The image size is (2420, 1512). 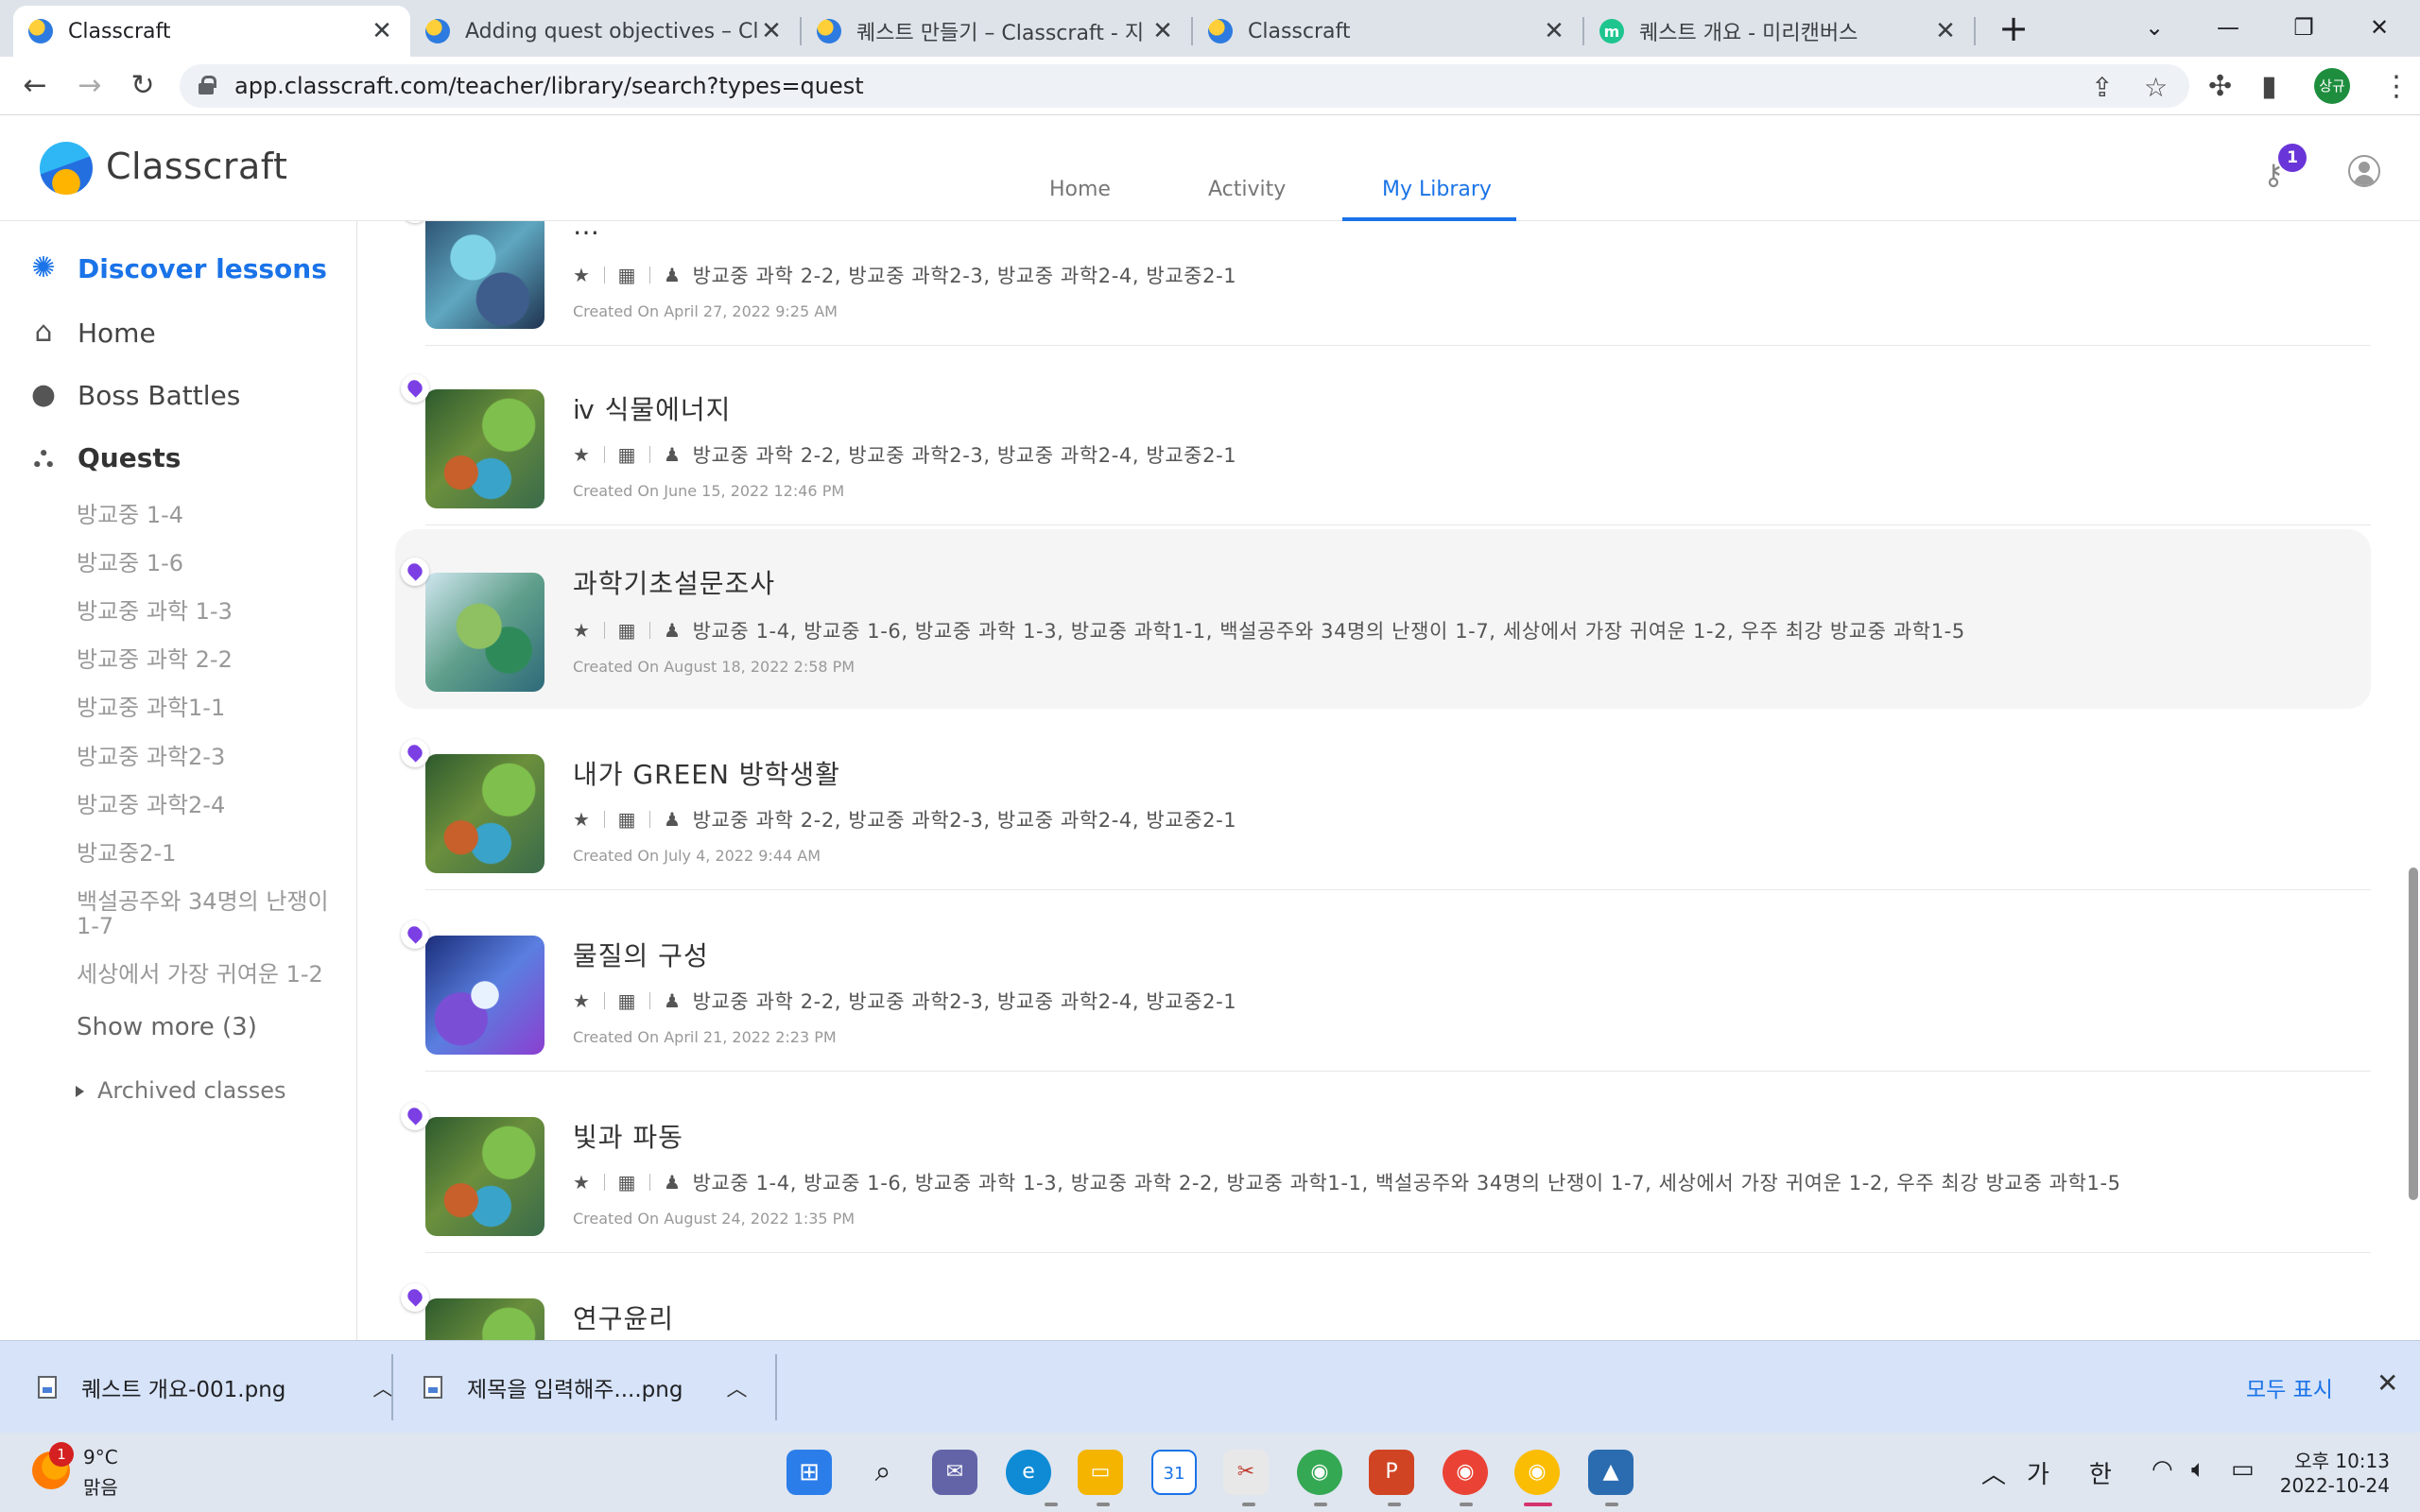 I want to click on calendar-icon: 31, so click(x=1174, y=1472).